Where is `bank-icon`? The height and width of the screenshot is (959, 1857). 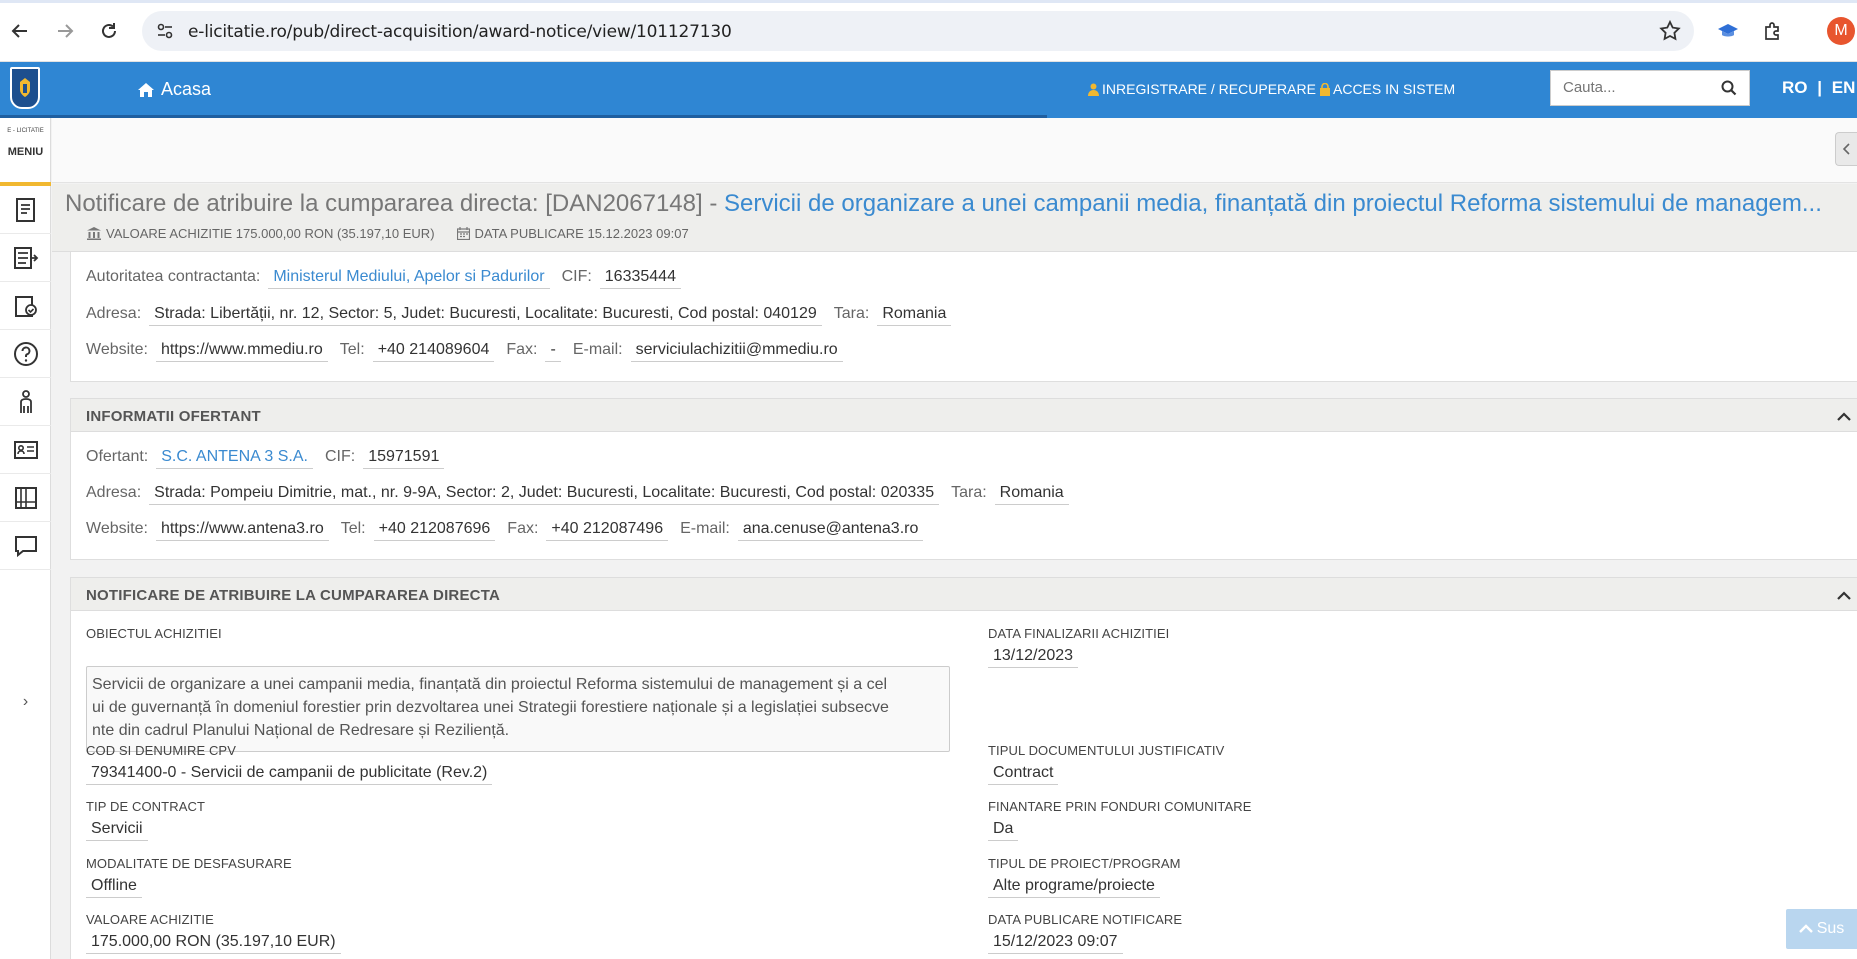 bank-icon is located at coordinates (94, 233).